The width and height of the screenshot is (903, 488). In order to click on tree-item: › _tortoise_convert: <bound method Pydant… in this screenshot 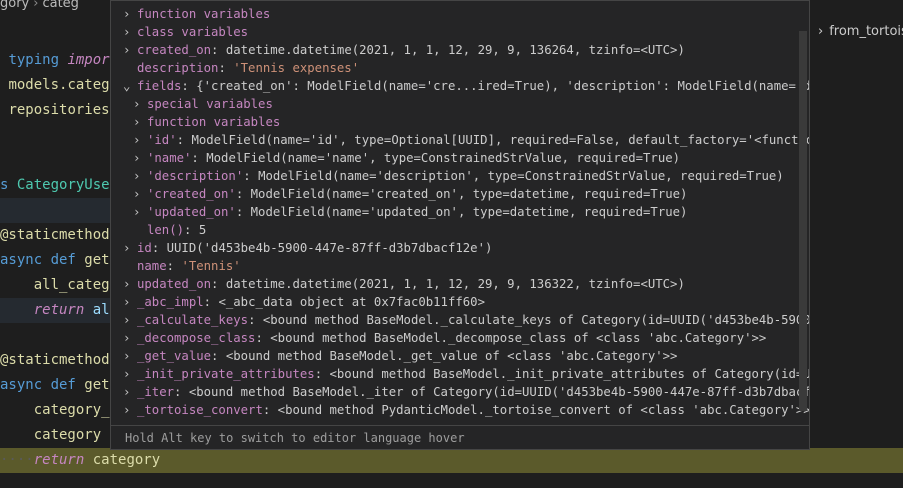, I will do `click(466, 410)`.